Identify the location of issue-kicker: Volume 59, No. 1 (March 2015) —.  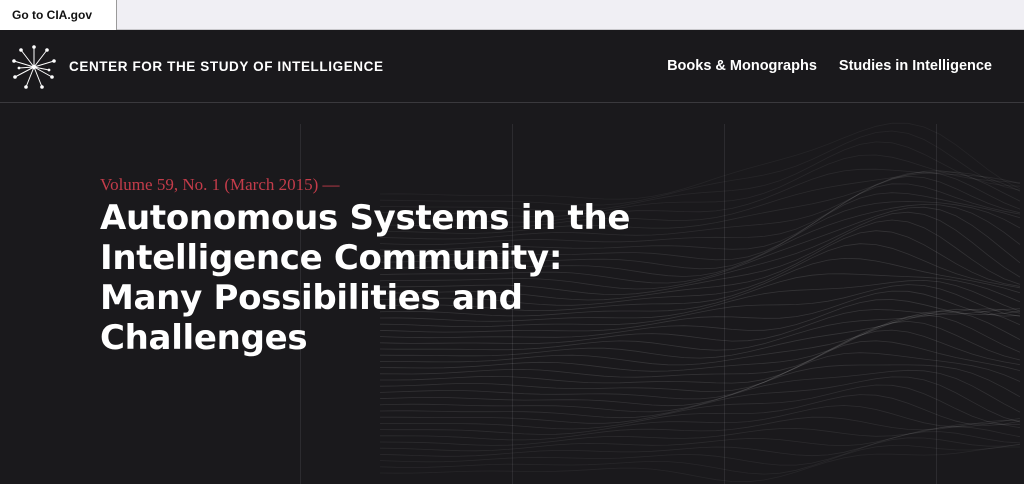
(220, 184).